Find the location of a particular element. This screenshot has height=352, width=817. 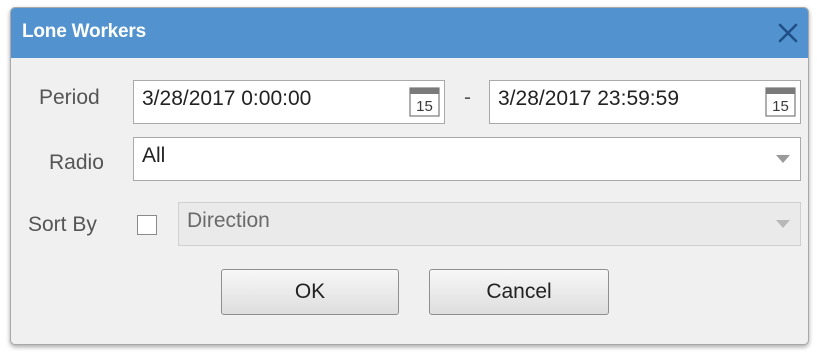

period-start-field: 3/28/2017 0:00:00 15 is located at coordinates (289, 102).